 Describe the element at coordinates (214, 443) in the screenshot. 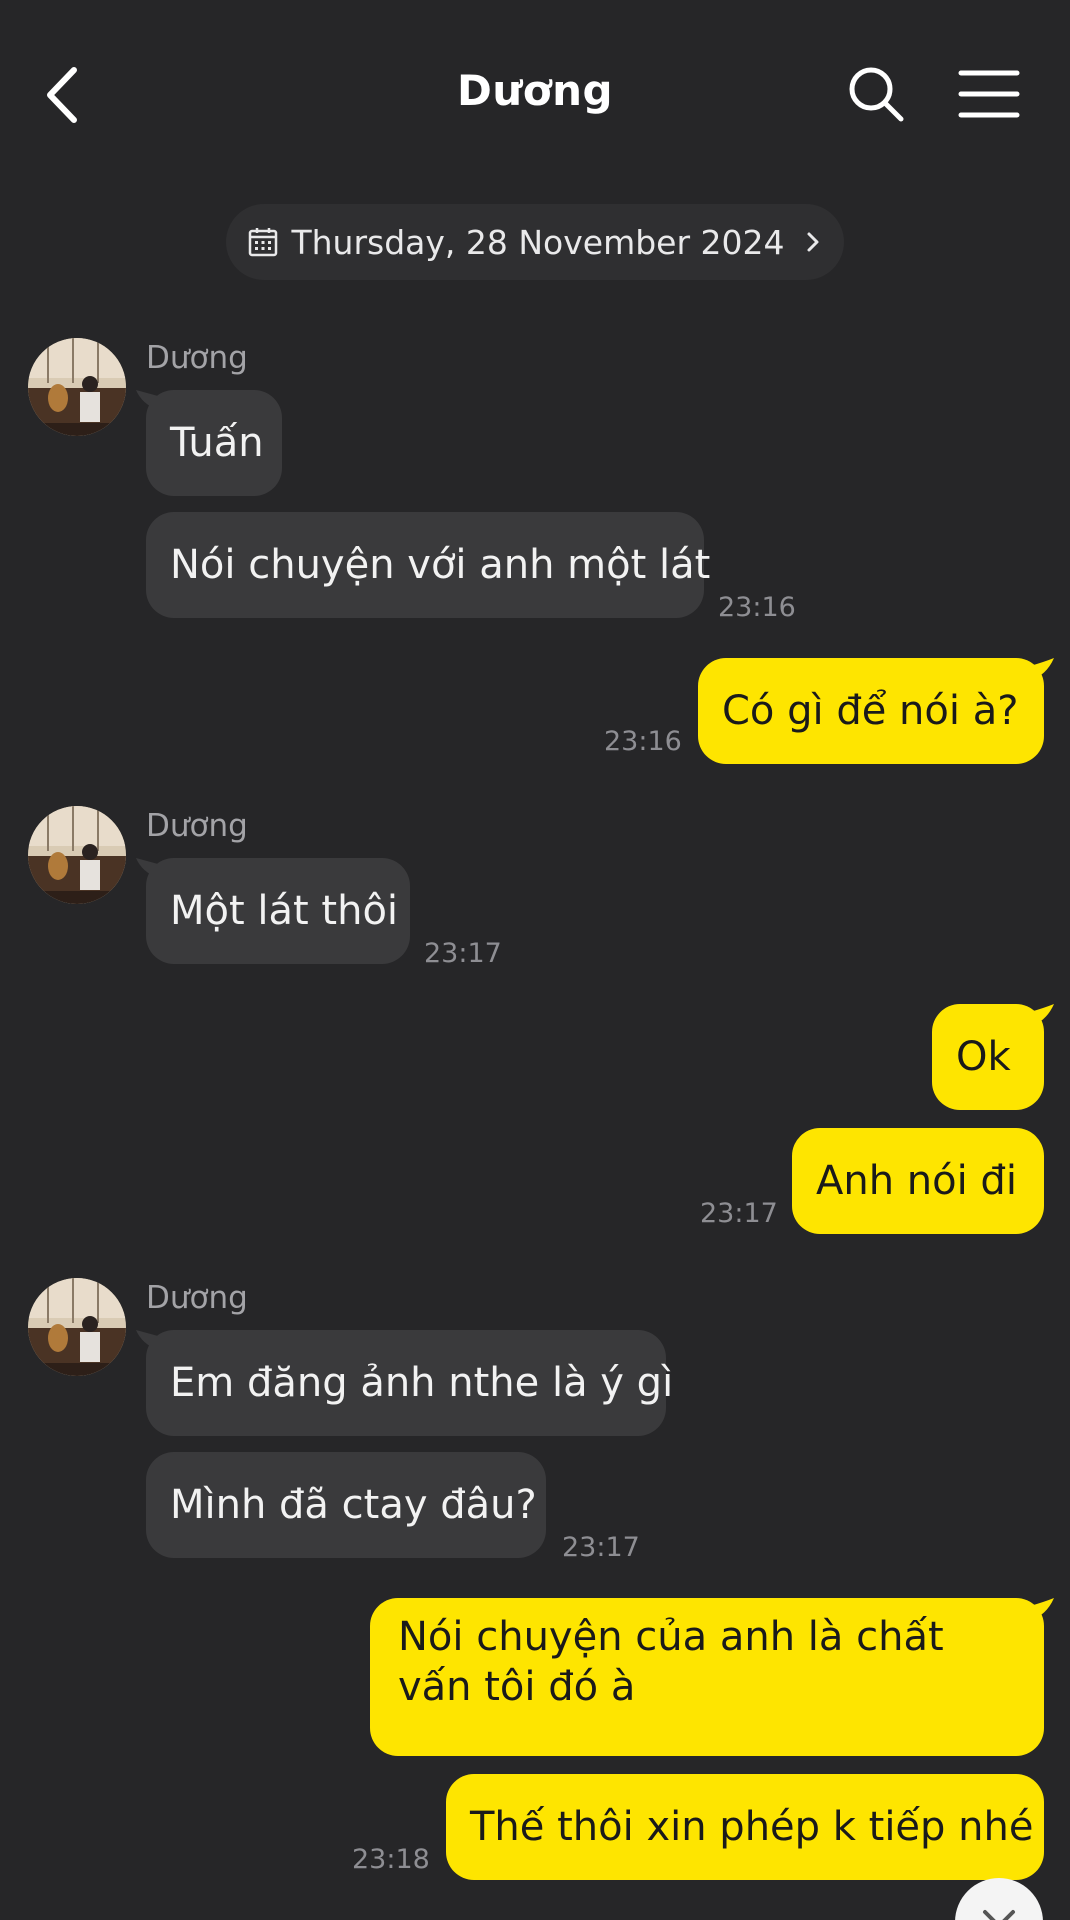

I see `message-bubble-incoming: Tuấn` at that location.